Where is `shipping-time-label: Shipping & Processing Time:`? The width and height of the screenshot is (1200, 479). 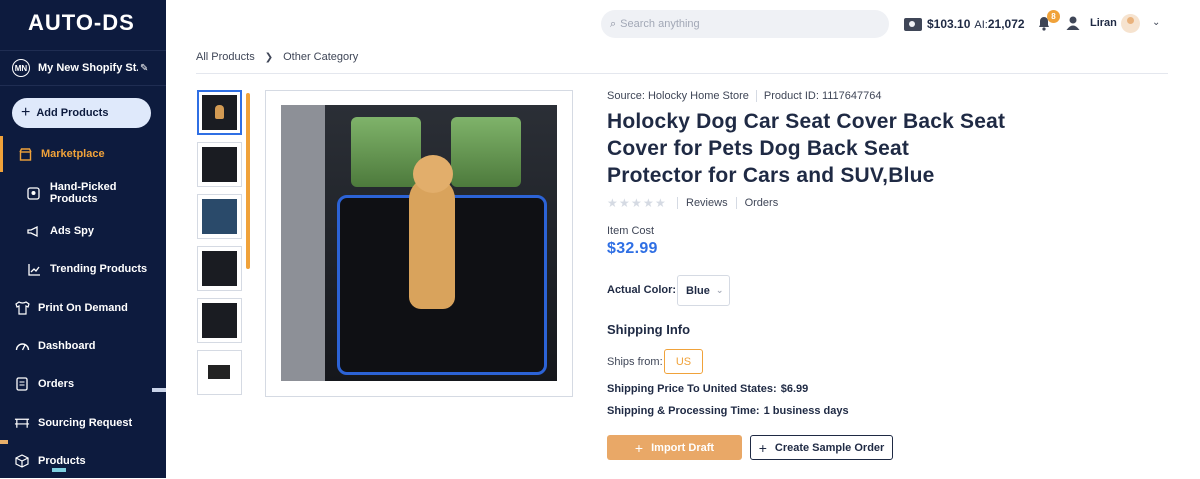 shipping-time-label: Shipping & Processing Time: is located at coordinates (683, 411).